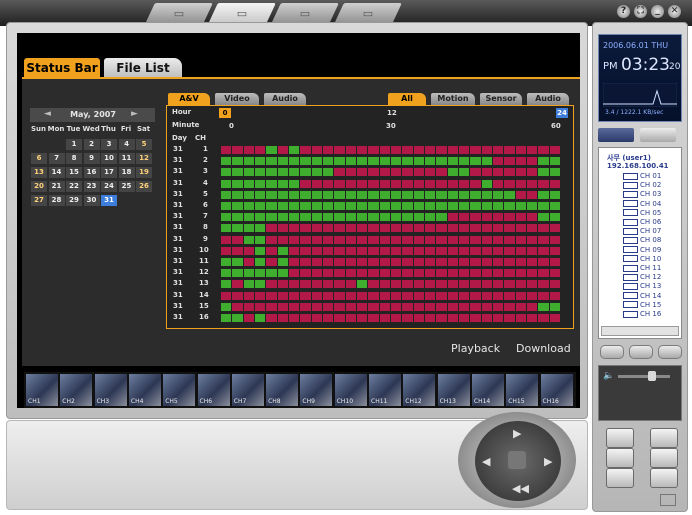  I want to click on tab-audio: Audio, so click(285, 99).